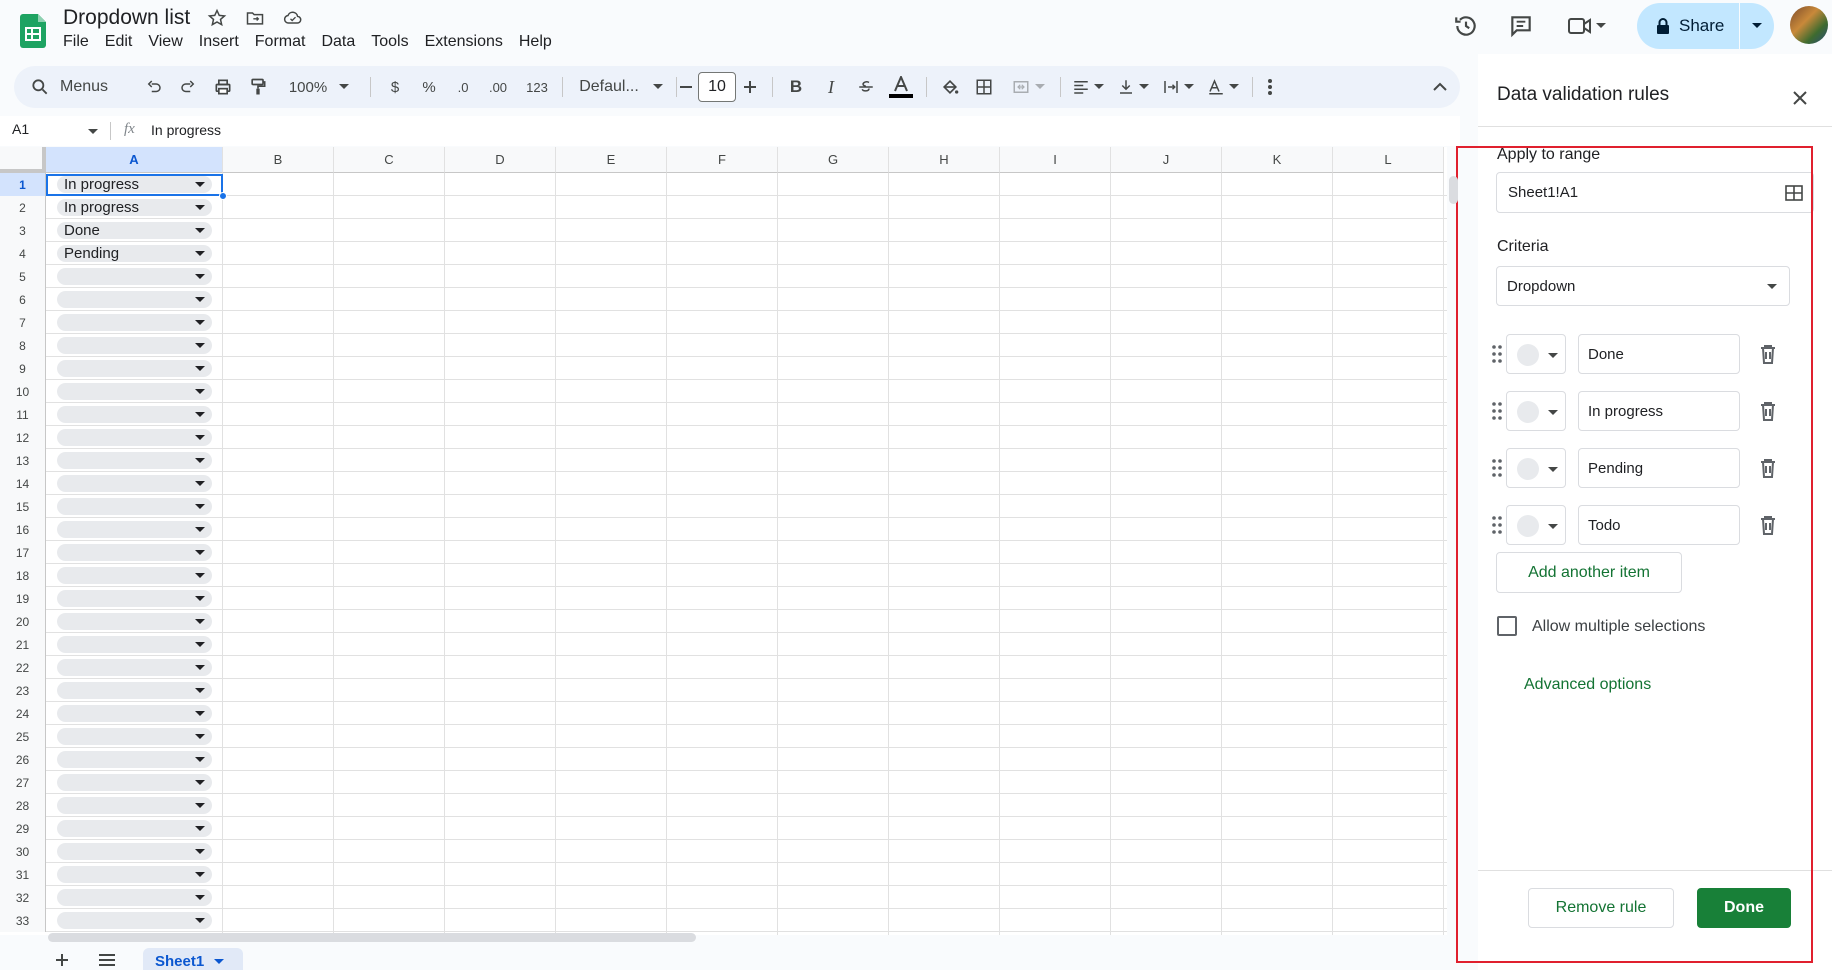 Image resolution: width=1832 pixels, height=970 pixels. I want to click on move-folder-icon, so click(255, 18).